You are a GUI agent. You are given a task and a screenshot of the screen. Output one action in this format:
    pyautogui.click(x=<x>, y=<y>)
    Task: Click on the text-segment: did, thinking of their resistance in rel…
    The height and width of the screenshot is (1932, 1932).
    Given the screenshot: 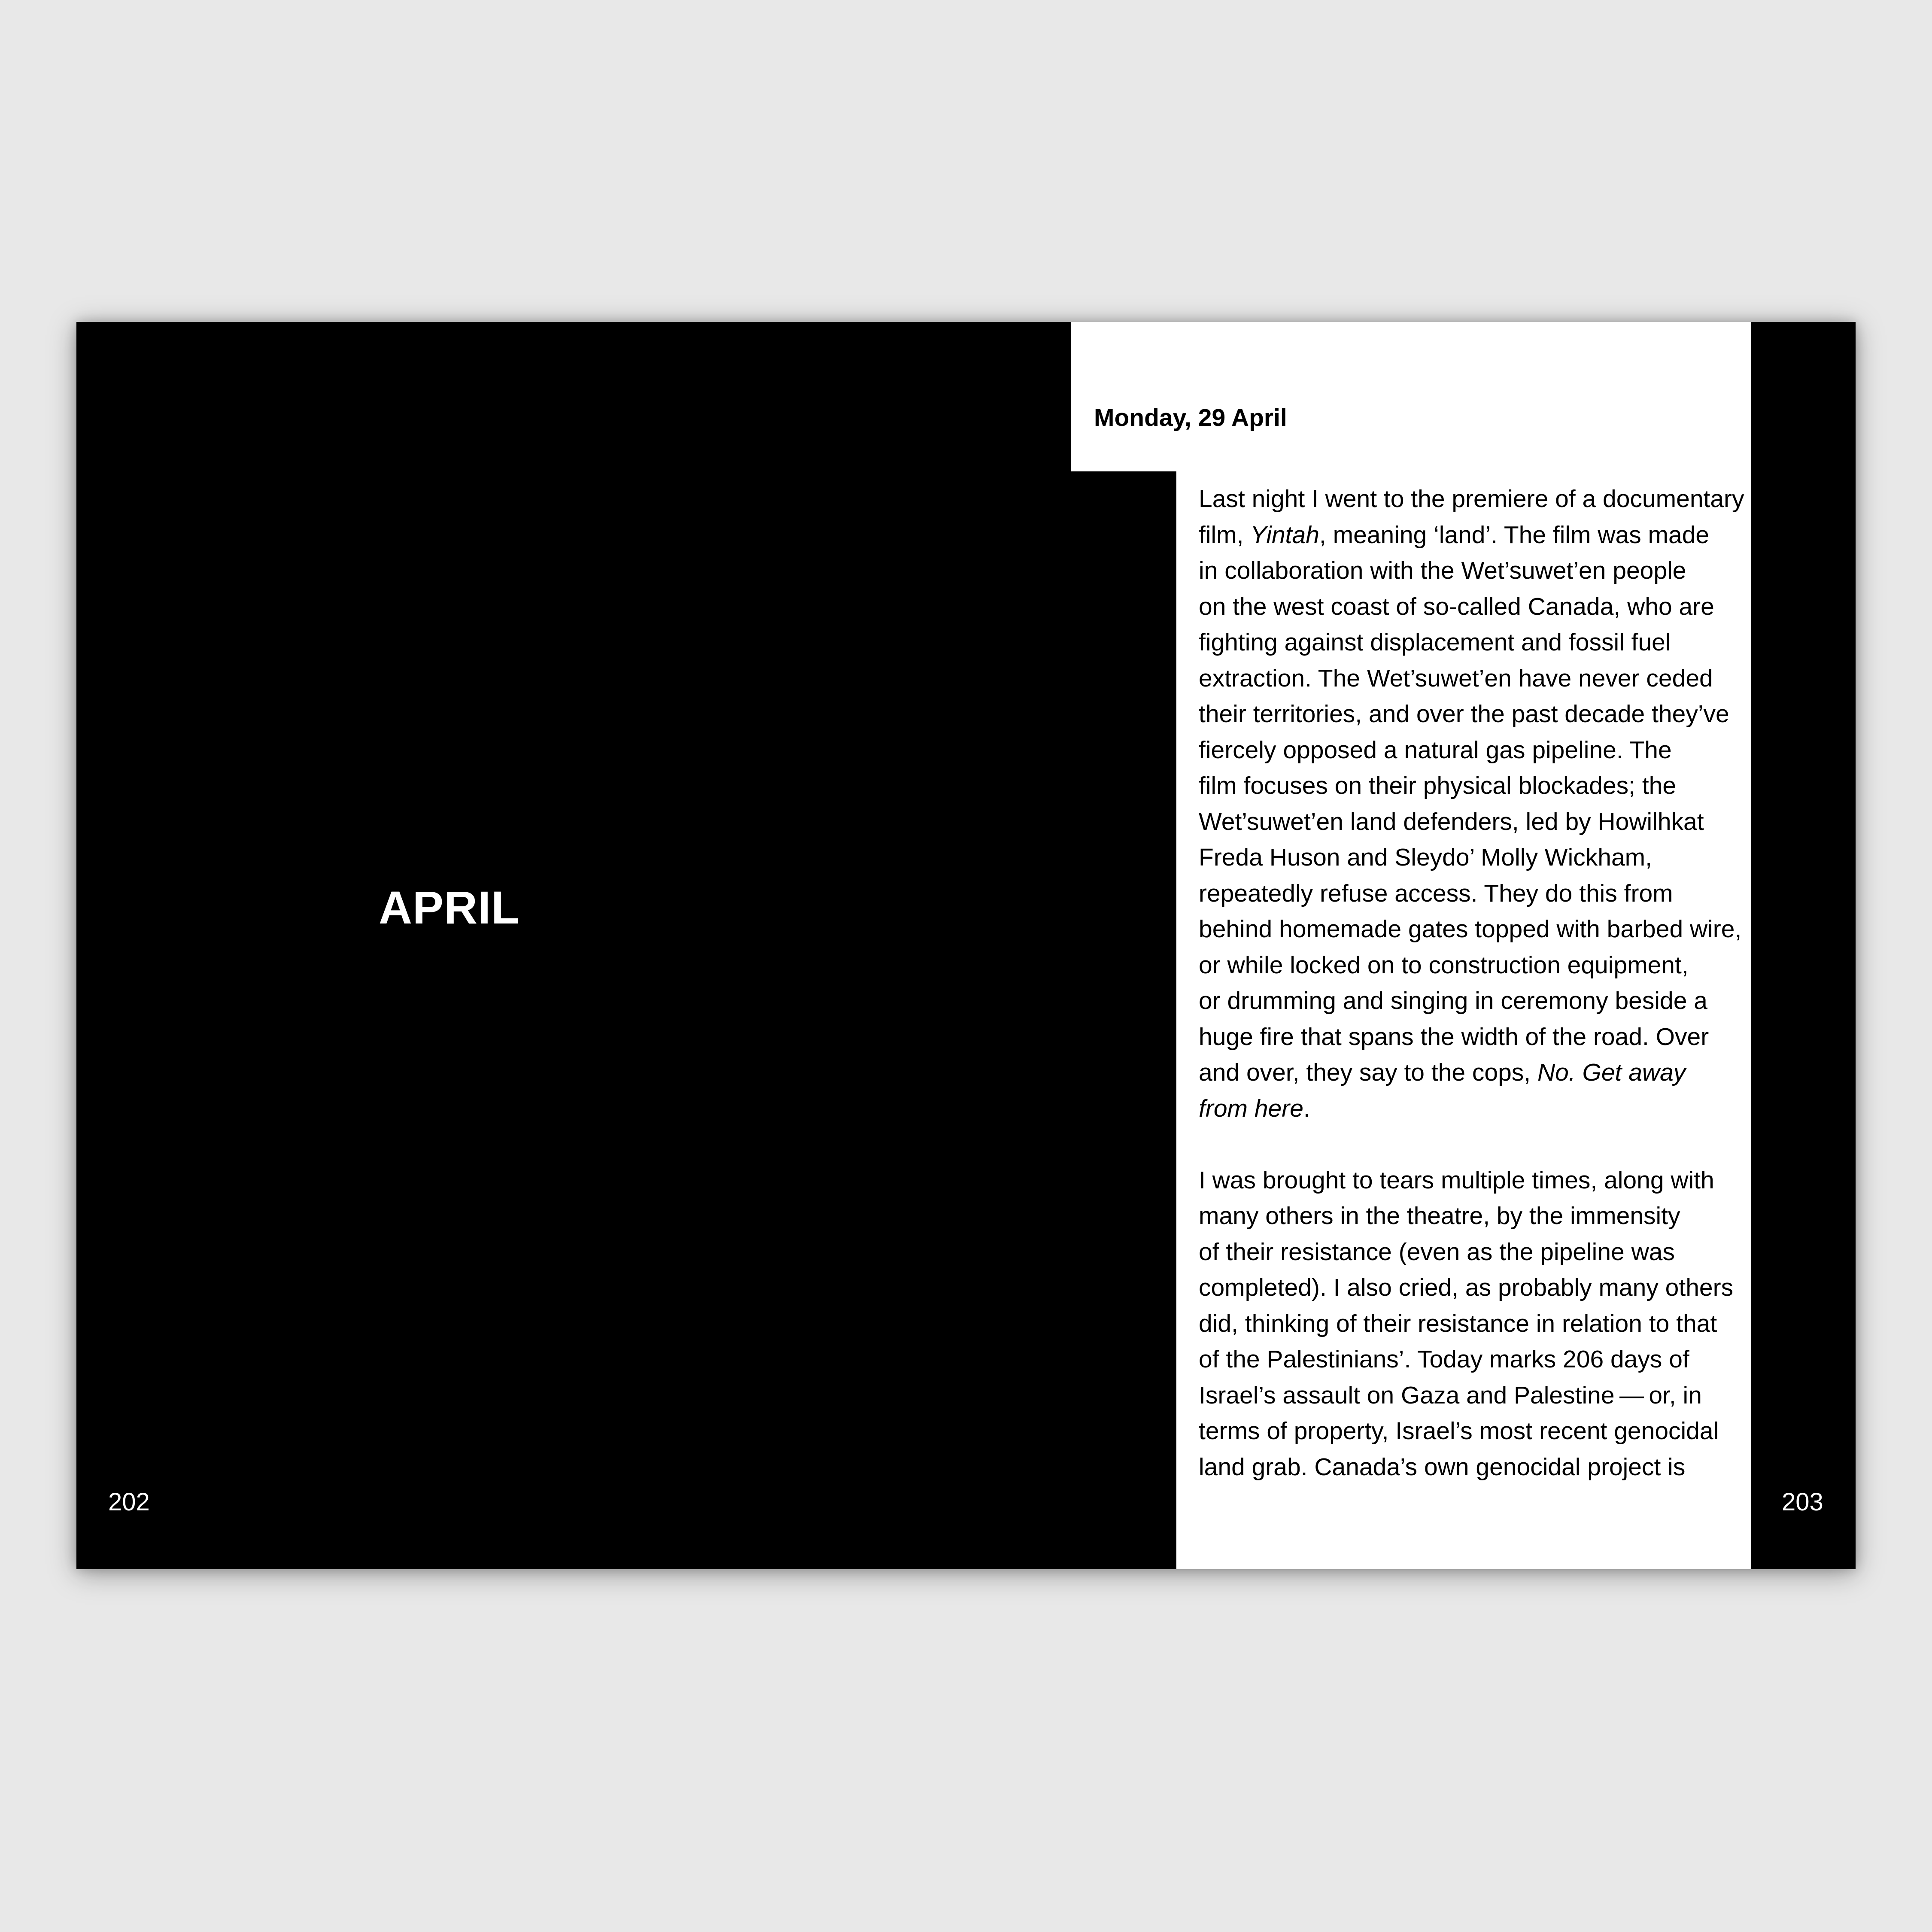 What is the action you would take?
    pyautogui.click(x=1458, y=1323)
    